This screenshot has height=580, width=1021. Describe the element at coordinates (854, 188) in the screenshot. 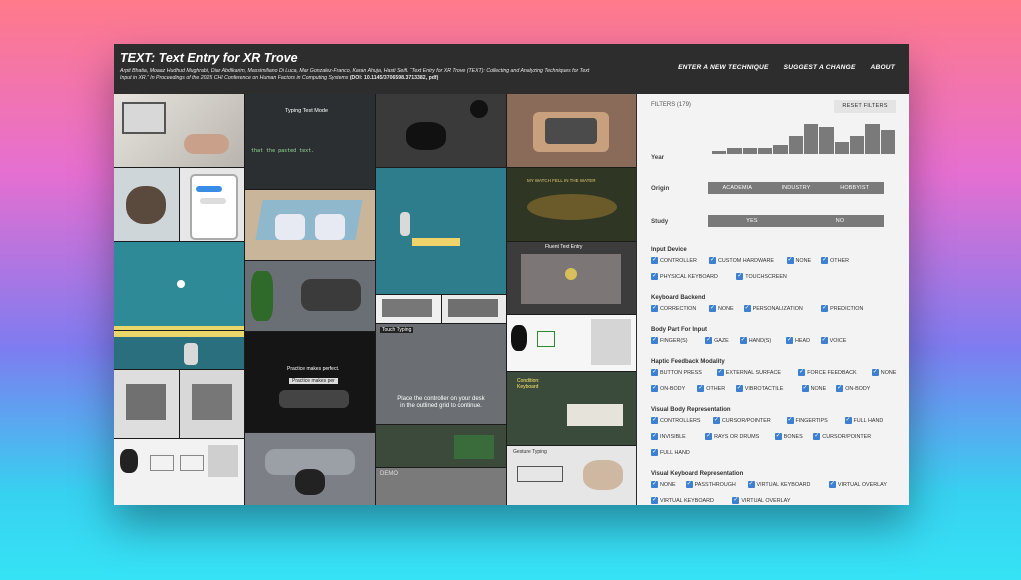

I see `origin-option-hobbyist: HOBBYIST` at that location.